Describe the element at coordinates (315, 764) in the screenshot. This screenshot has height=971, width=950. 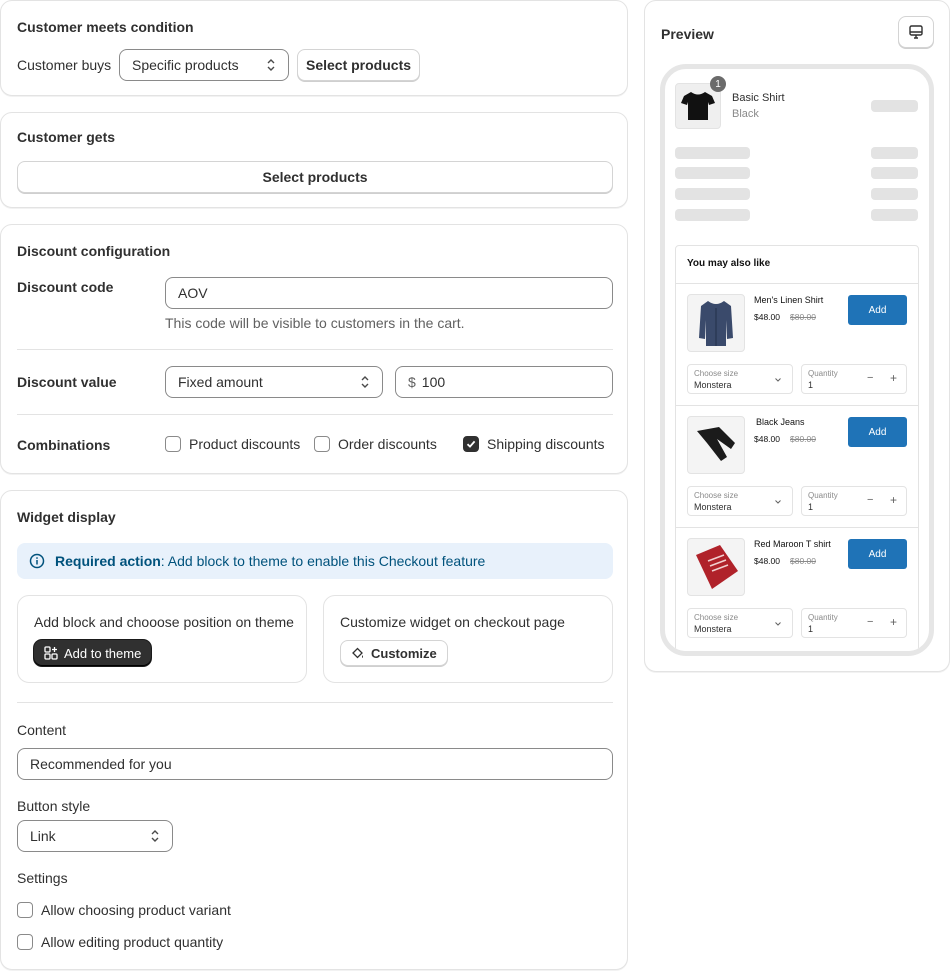
I see `content-input: Recommended for you` at that location.